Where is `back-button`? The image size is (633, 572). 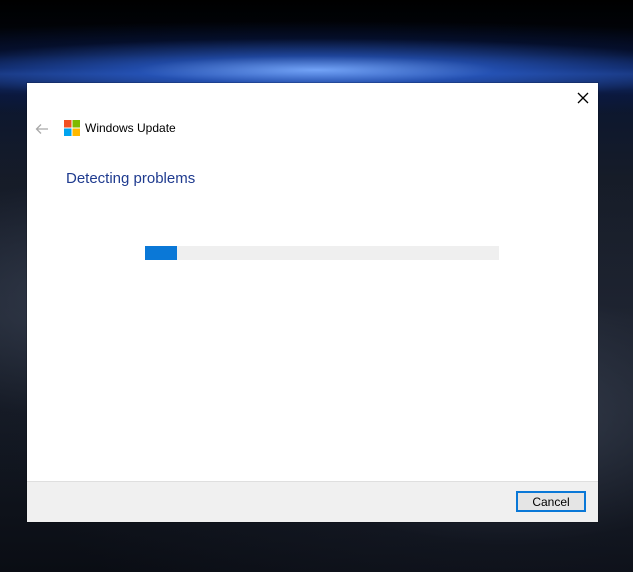 back-button is located at coordinates (42, 129).